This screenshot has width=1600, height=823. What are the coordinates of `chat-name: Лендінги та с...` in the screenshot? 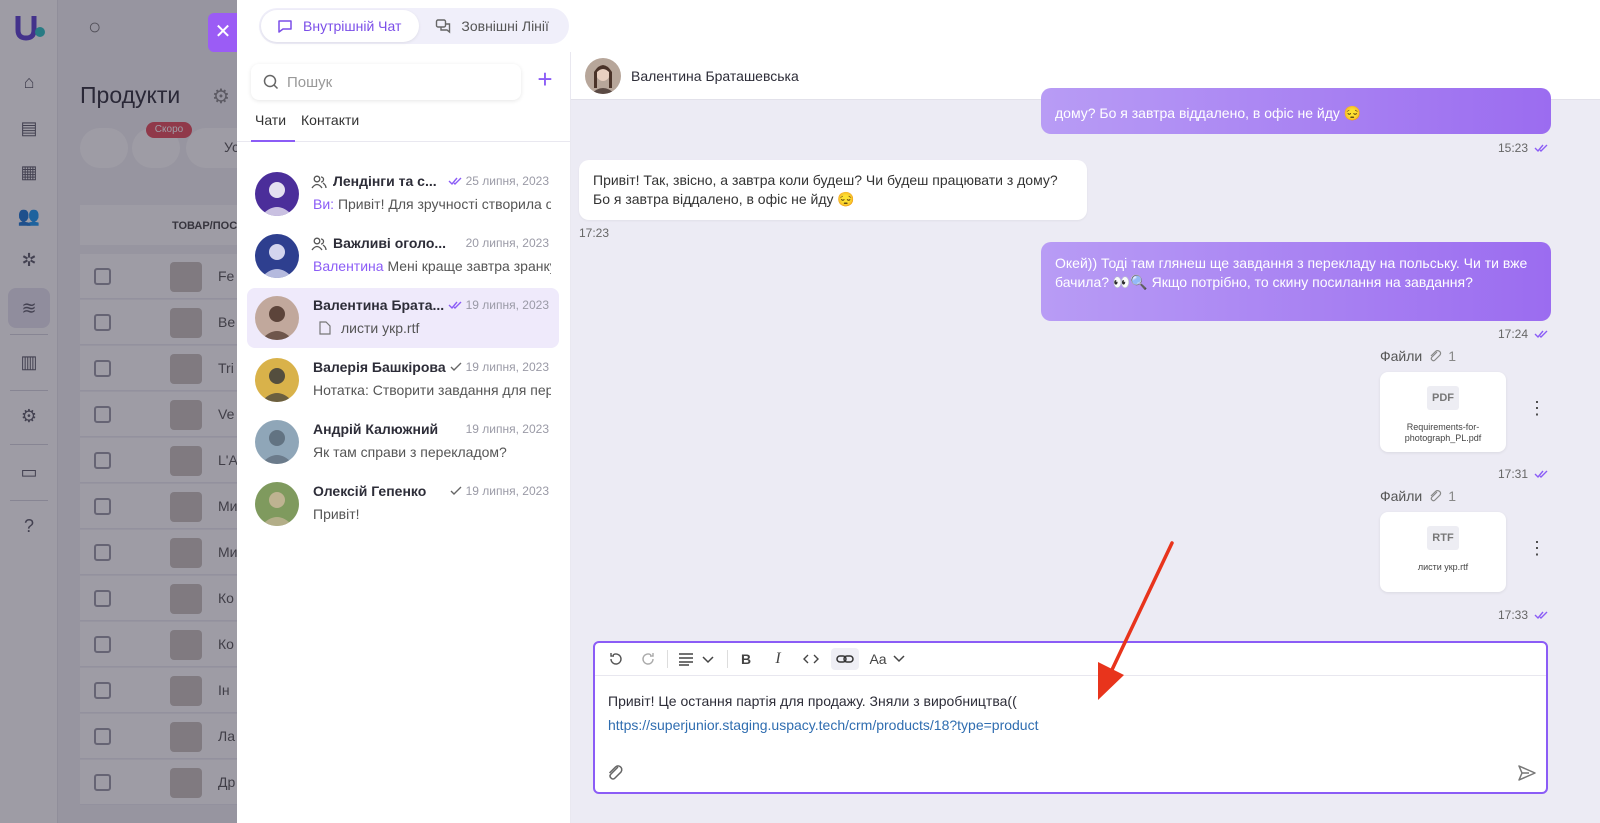 It's located at (385, 181).